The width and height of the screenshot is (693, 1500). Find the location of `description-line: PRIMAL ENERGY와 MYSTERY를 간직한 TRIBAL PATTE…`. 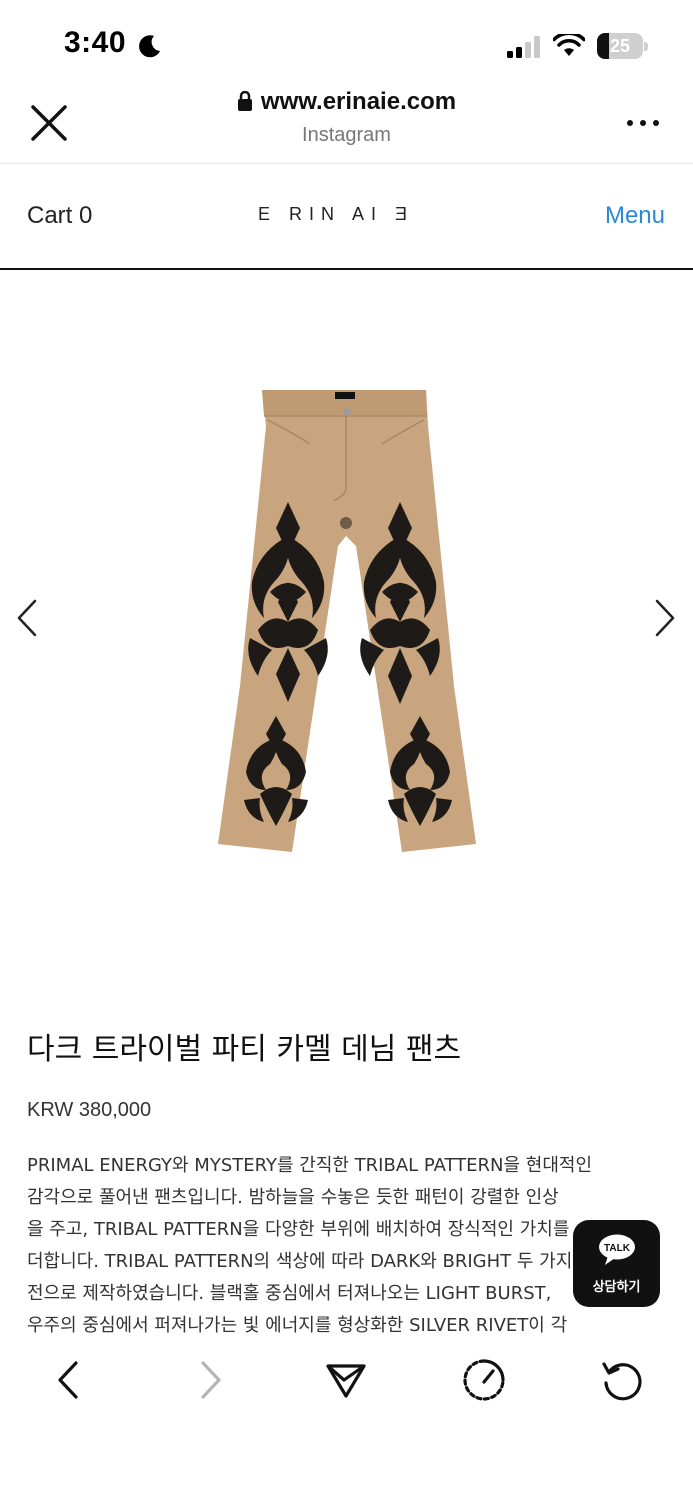

description-line: PRIMAL ENERGY와 MYSTERY를 간직한 TRIBAL PATTE… is located at coordinates (310, 1165).